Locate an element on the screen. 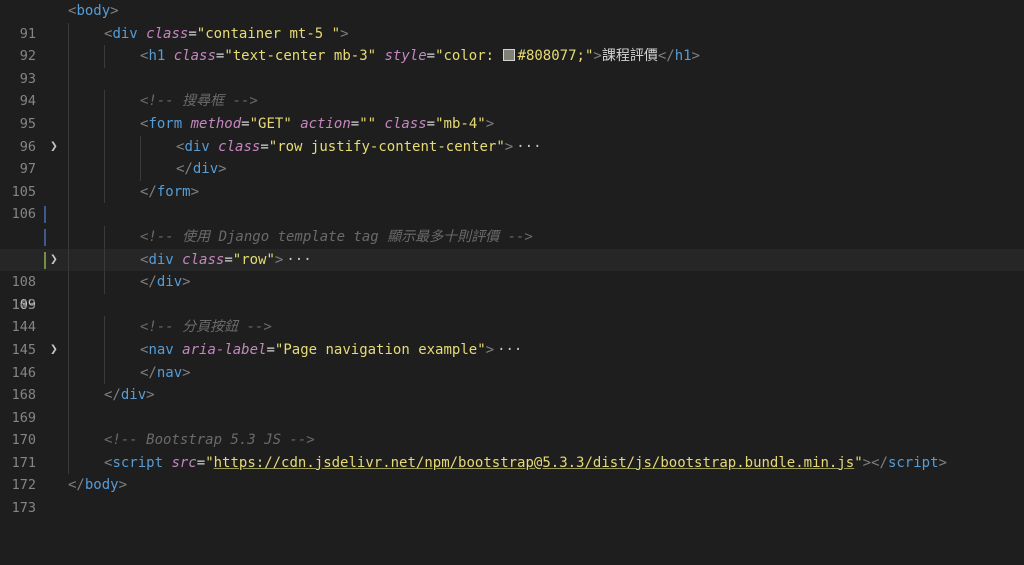 The image size is (1024, 565). code-text: <!-- 分頁按鈕 --> is located at coordinates (206, 327).